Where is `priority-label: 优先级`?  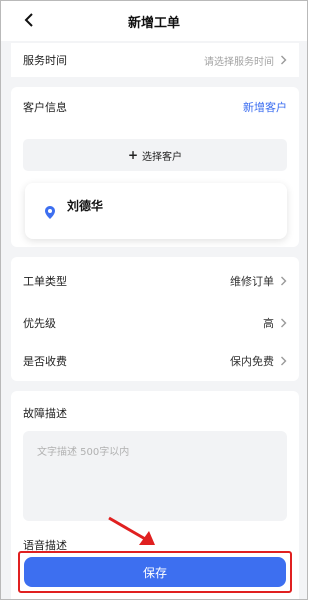 priority-label: 优先级 is located at coordinates (39, 323).